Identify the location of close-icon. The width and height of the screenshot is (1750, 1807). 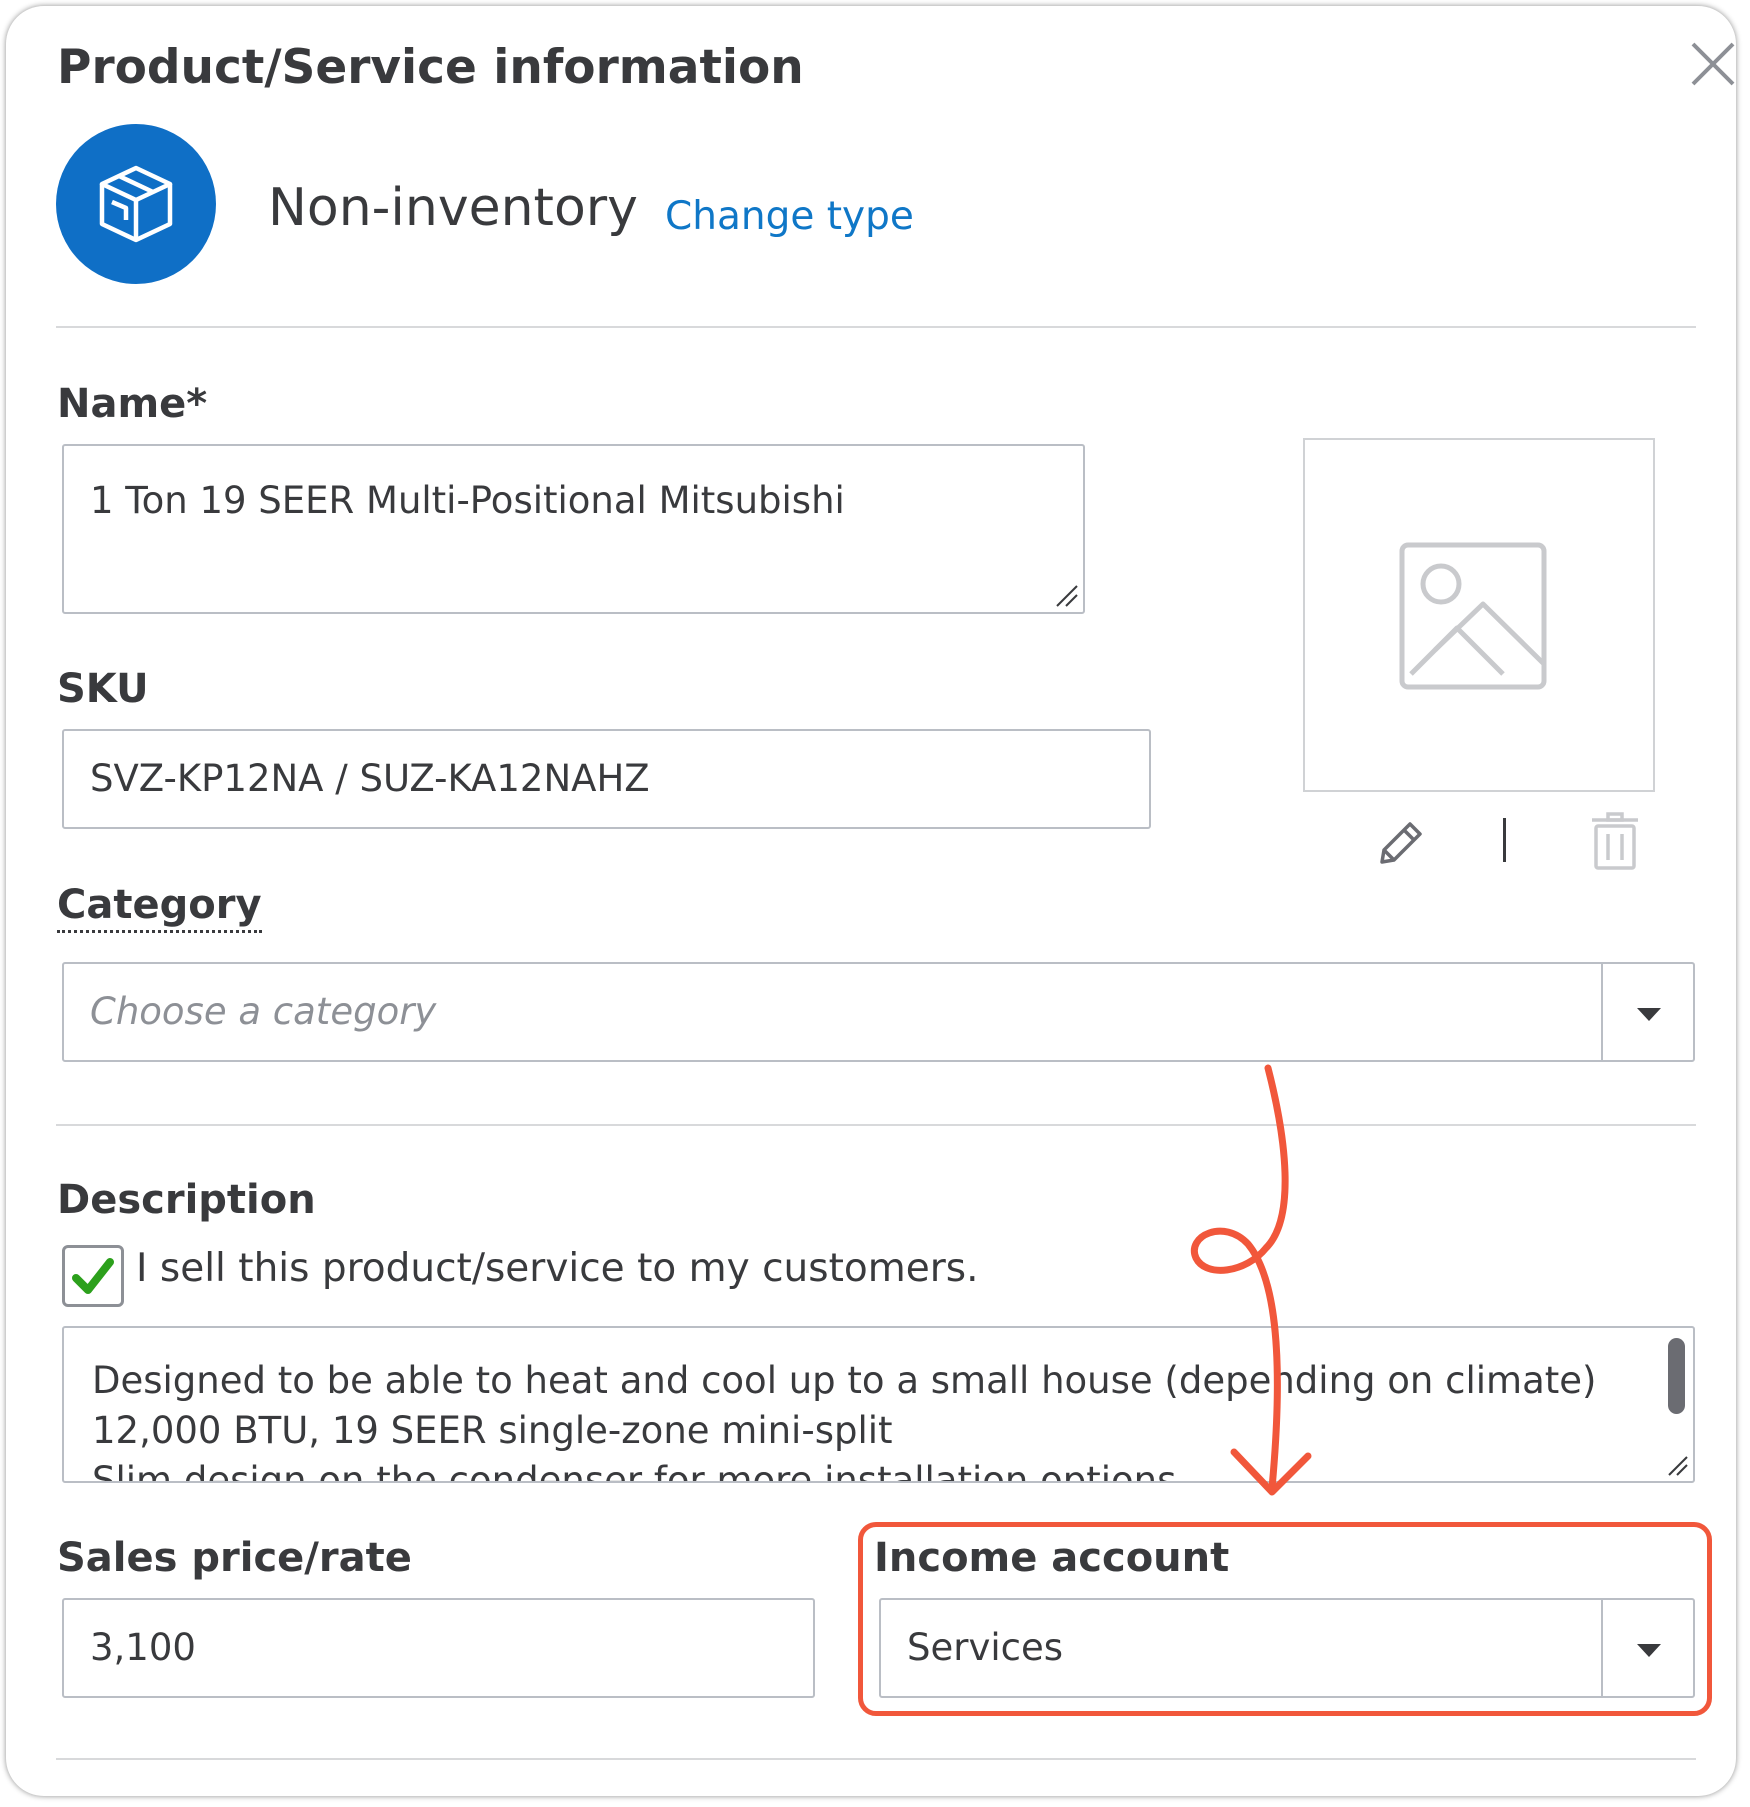
(1713, 64).